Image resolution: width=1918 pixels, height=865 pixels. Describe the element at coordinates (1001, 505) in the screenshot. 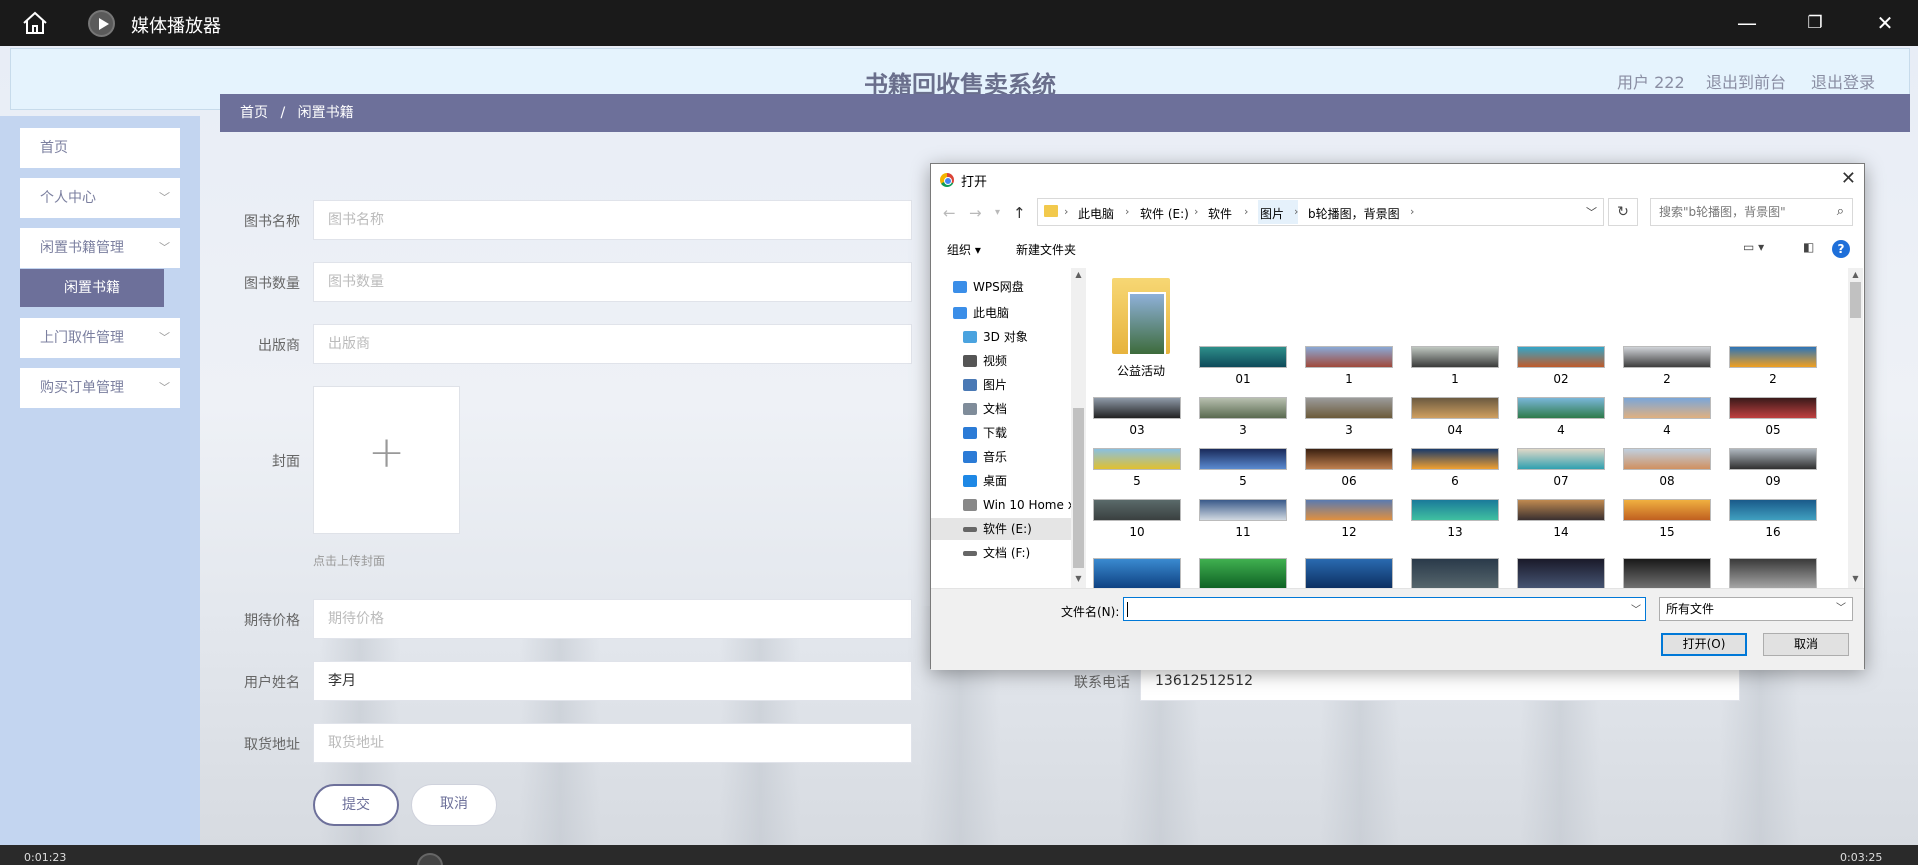

I see `tree-item-win10: Win 10 Home x` at that location.